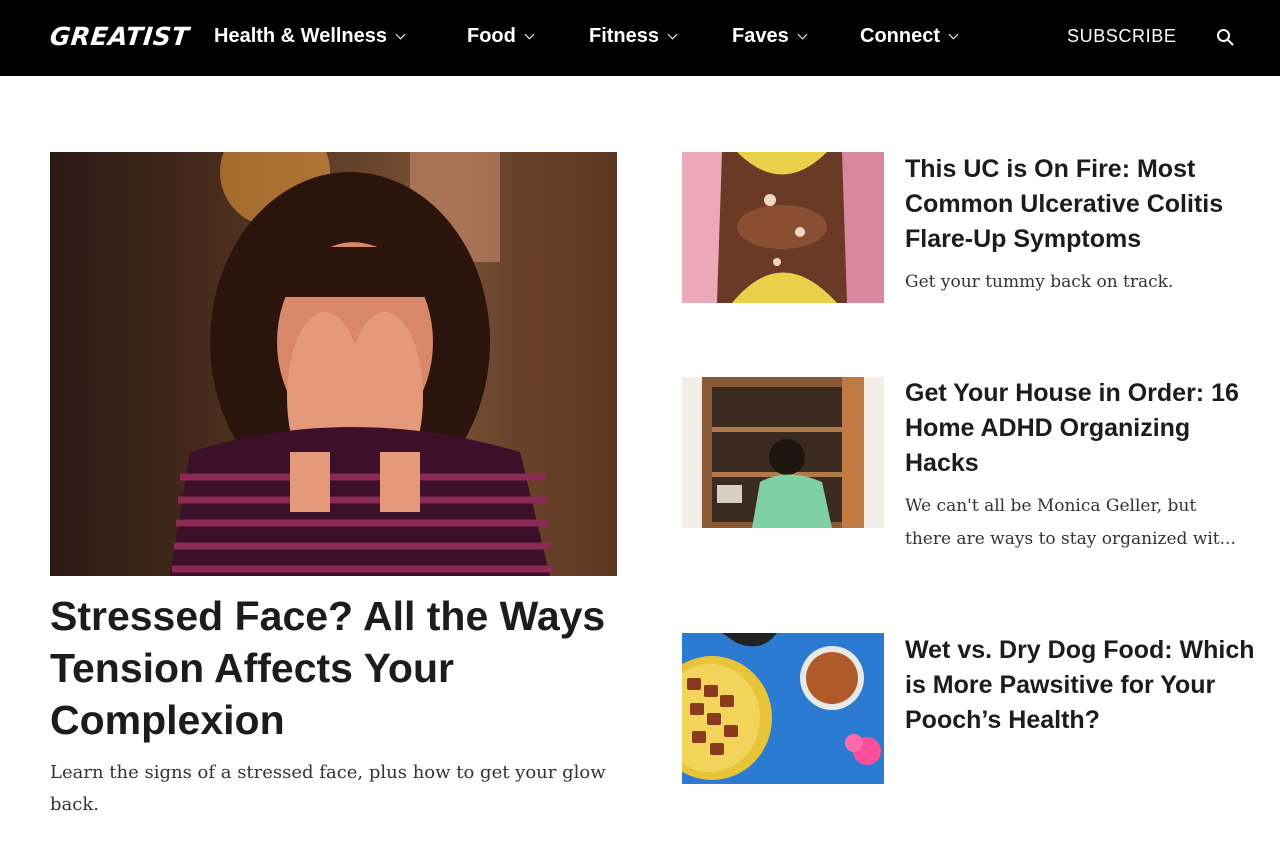 Image resolution: width=1280 pixels, height=841 pixels. I want to click on card-1-subtitle: Get your tummy back on track., so click(1039, 282).